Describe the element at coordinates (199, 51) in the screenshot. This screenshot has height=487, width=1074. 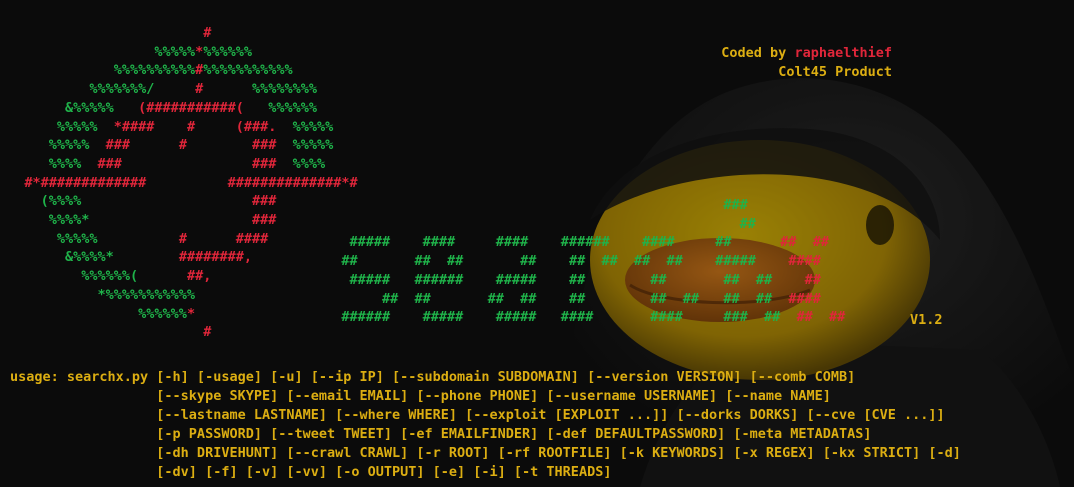
I see `ascii-art-segment: *` at that location.